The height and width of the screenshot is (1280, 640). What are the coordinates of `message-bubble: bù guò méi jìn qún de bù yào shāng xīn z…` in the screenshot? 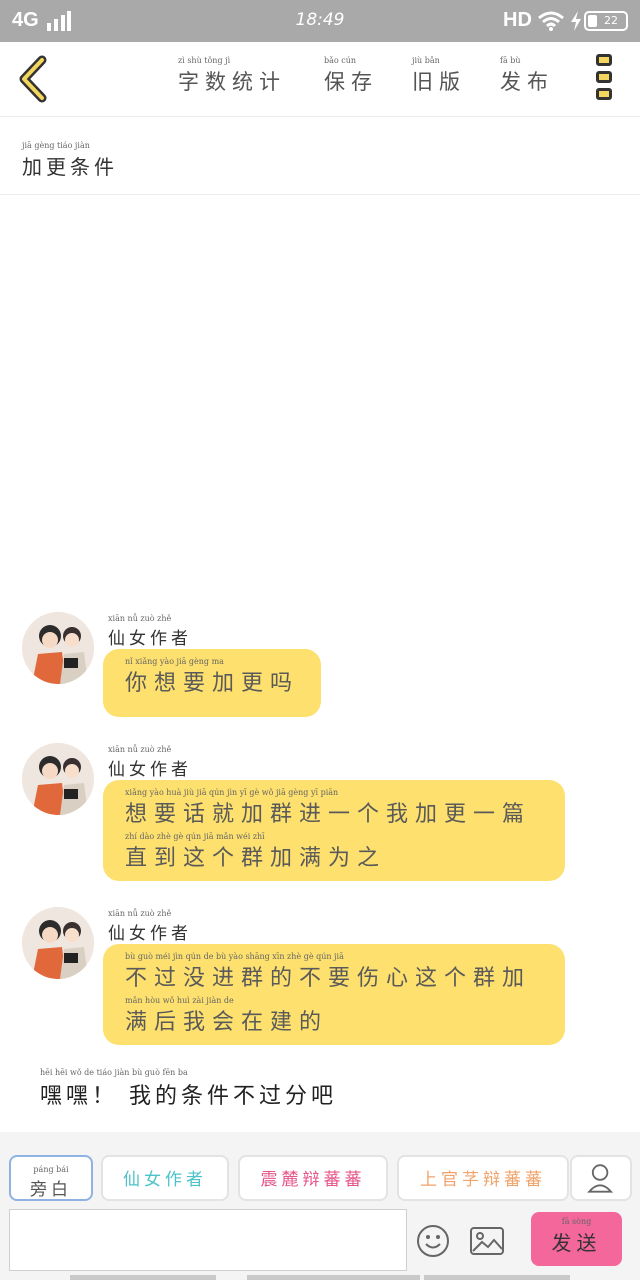 It's located at (334, 994).